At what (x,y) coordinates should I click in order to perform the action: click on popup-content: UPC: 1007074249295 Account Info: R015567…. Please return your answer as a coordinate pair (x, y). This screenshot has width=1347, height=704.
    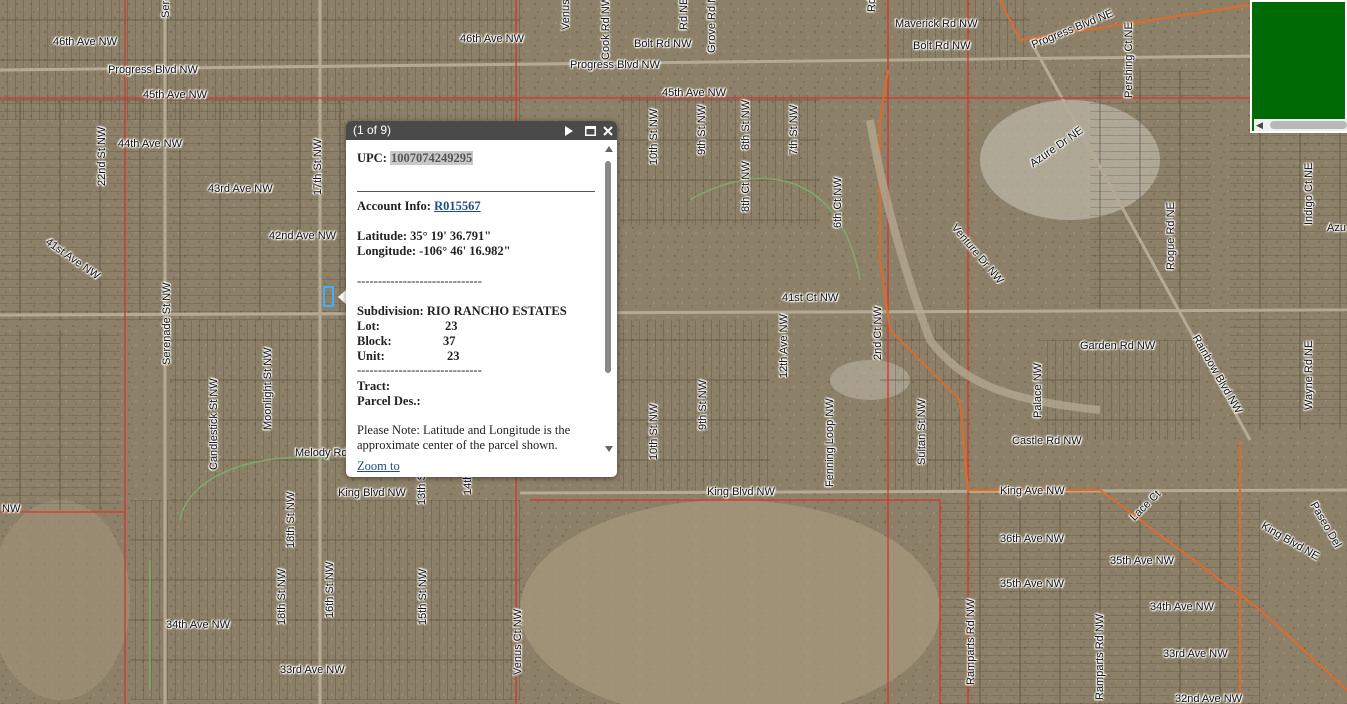
    Looking at the image, I should click on (481, 296).